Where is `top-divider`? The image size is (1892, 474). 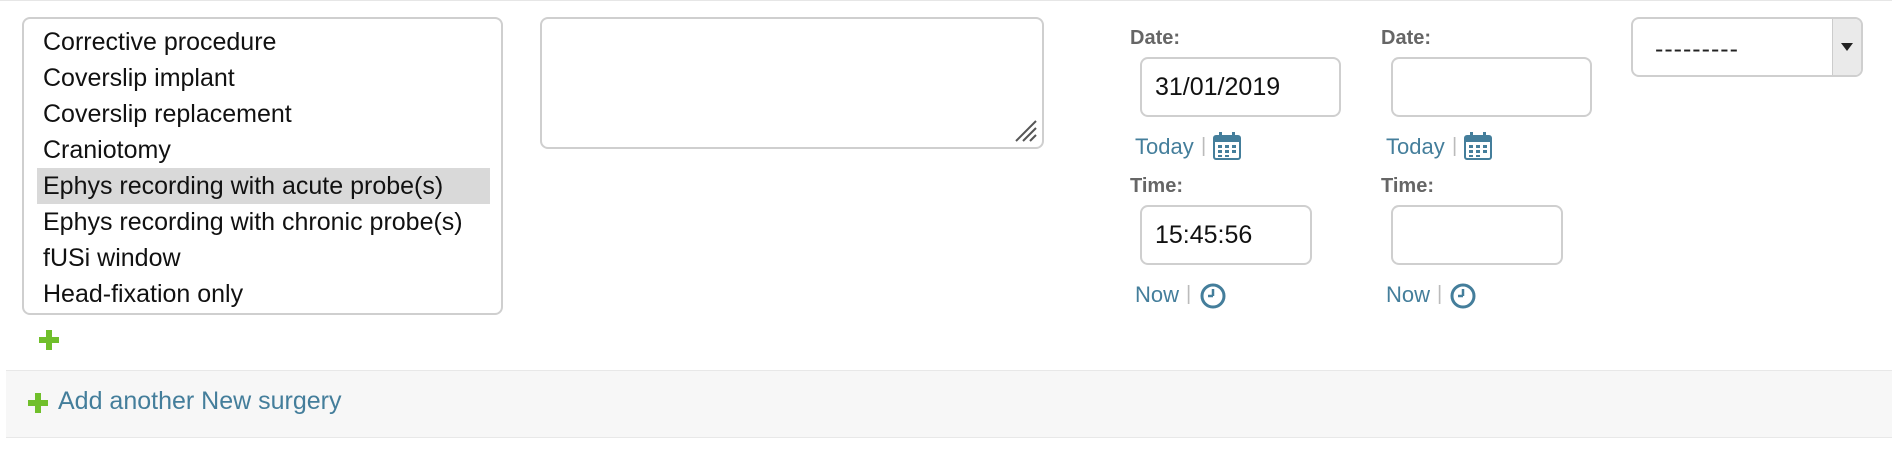
top-divider is located at coordinates (946, 0).